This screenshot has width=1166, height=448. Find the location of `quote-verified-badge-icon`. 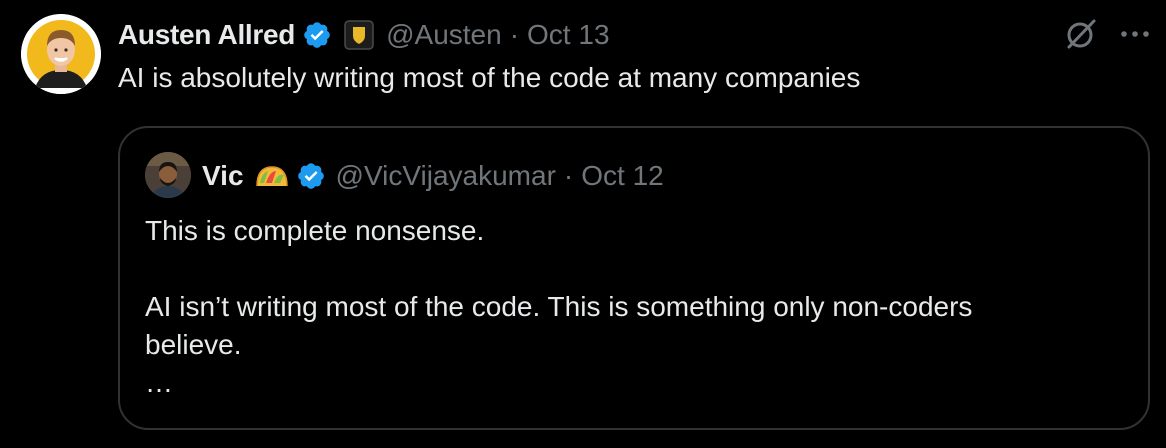

quote-verified-badge-icon is located at coordinates (311, 176).